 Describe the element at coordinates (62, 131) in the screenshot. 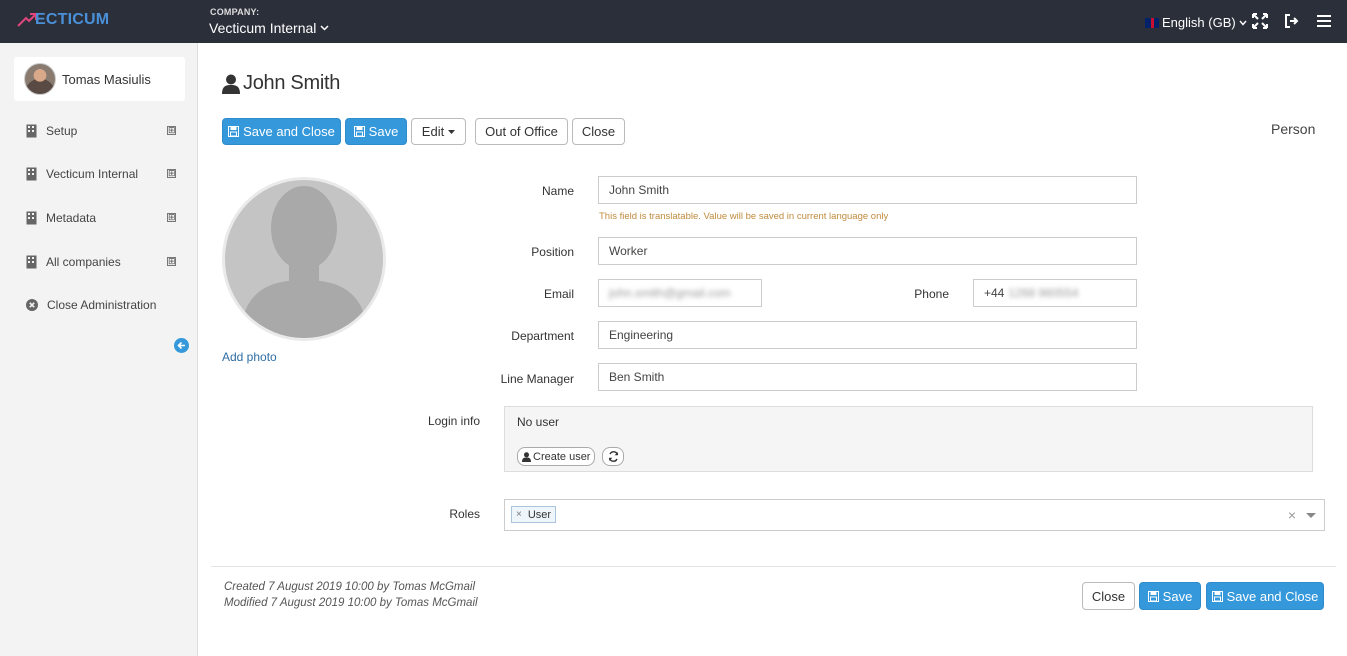

I see `sidebar-item-label: Setup` at that location.